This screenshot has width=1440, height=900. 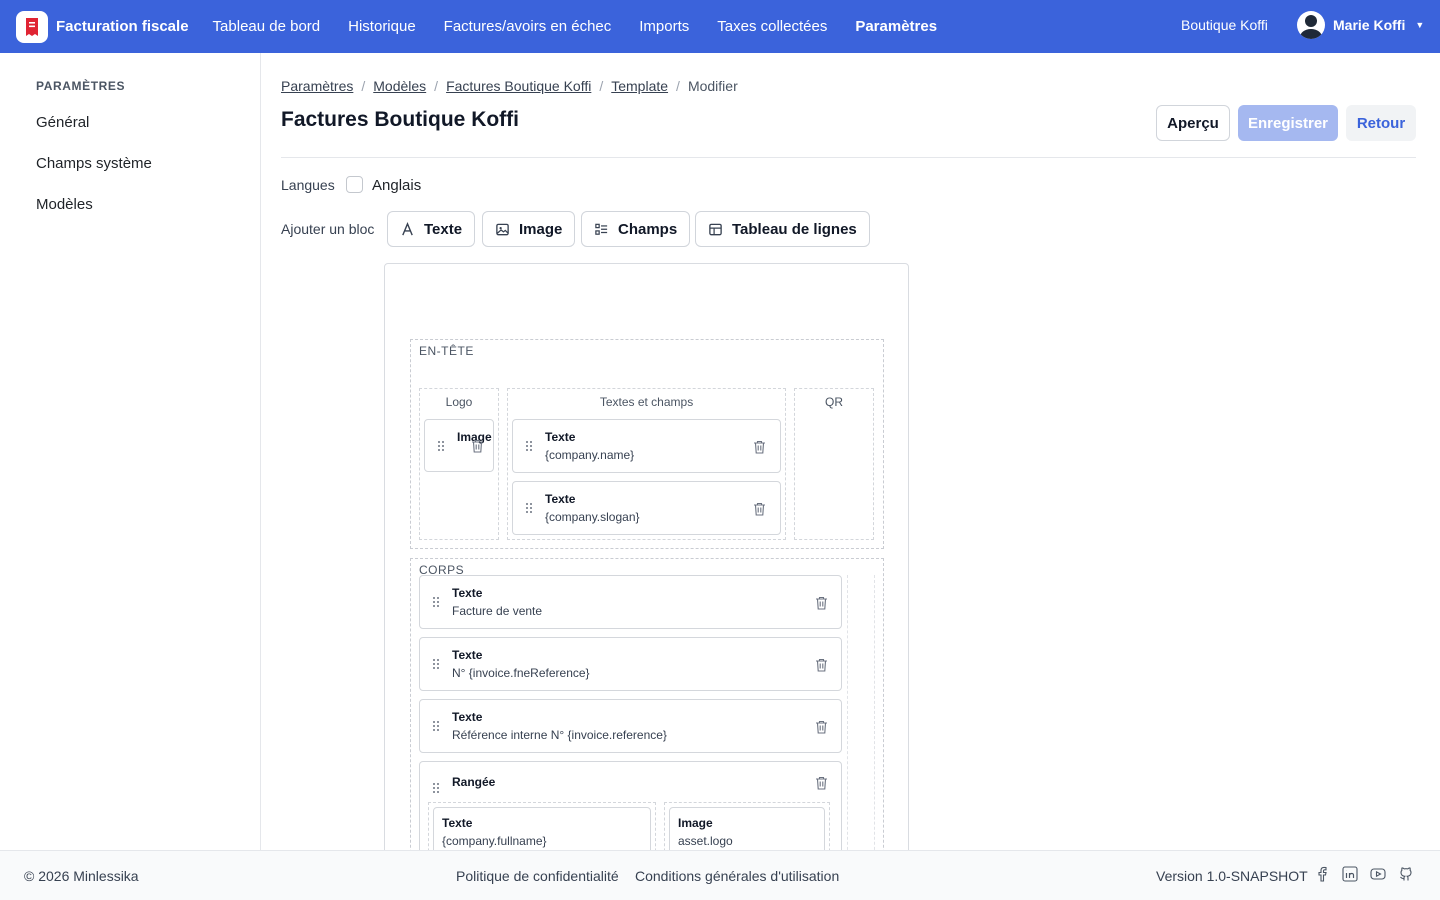 I want to click on page-title: Factures Boutique Koffi, so click(x=400, y=119).